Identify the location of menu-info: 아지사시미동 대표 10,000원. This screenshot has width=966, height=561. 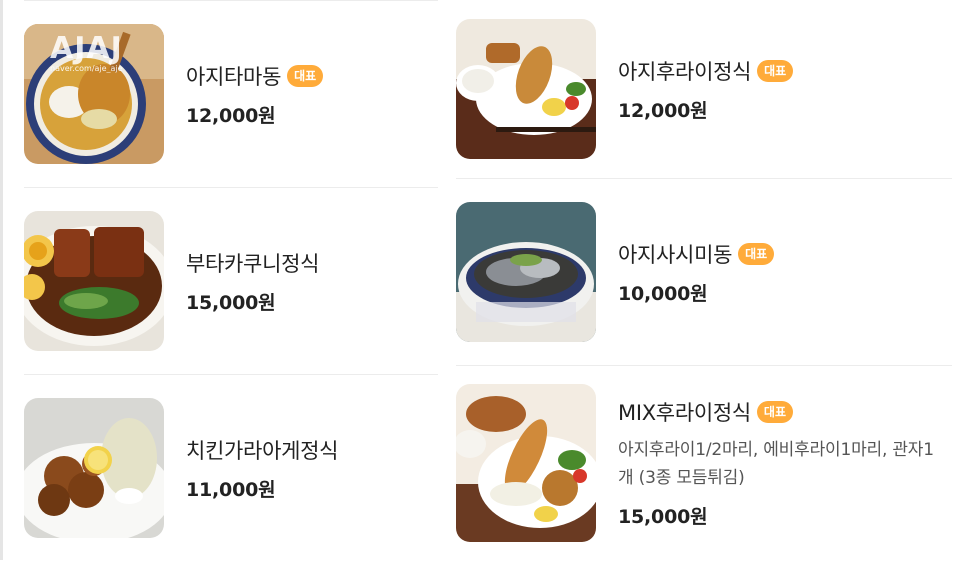
(696, 272).